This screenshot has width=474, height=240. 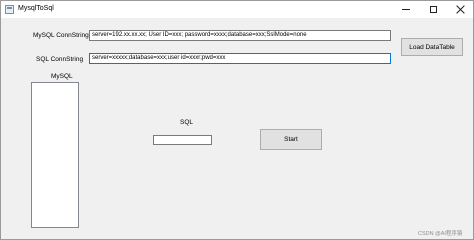 I want to click on title-bar: MysqlToSql, so click(x=237, y=9).